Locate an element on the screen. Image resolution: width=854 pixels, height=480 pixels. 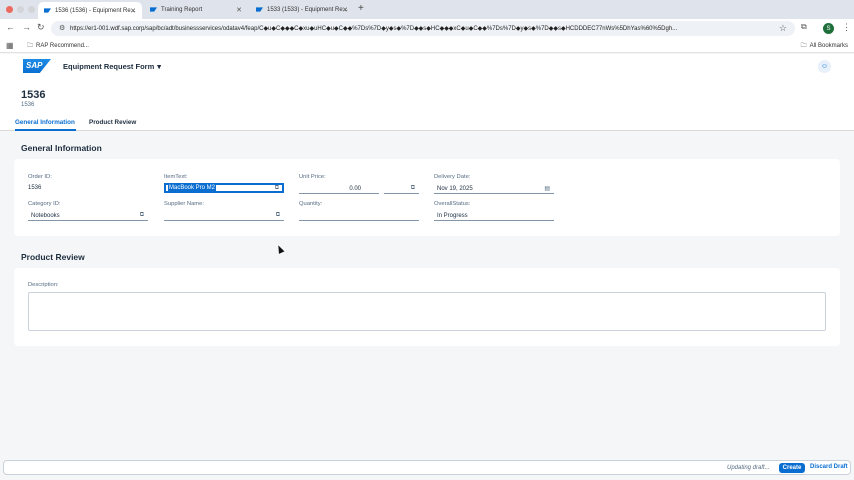
description-textarea is located at coordinates (427, 311).